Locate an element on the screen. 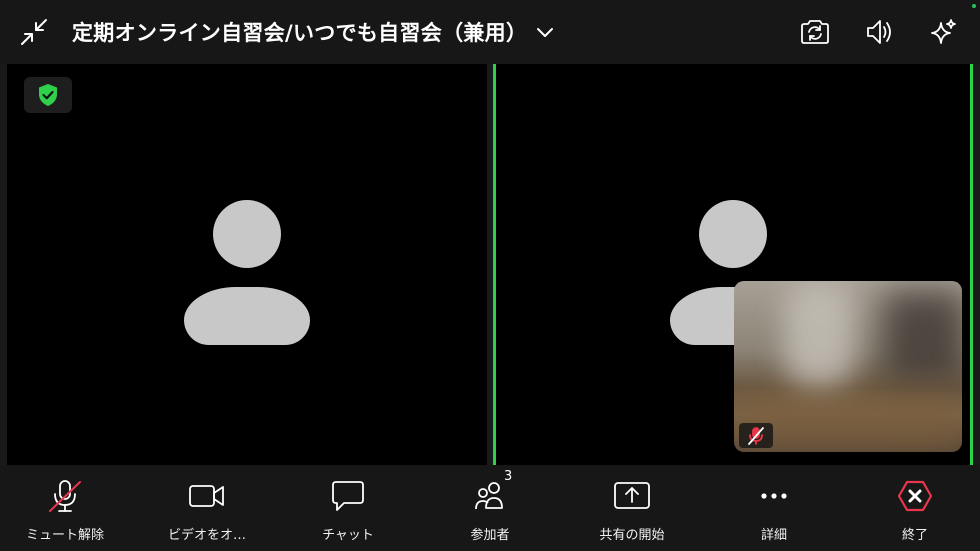 Image resolution: width=980 pixels, height=551 pixels. more-button: 詳細 is located at coordinates (774, 508).